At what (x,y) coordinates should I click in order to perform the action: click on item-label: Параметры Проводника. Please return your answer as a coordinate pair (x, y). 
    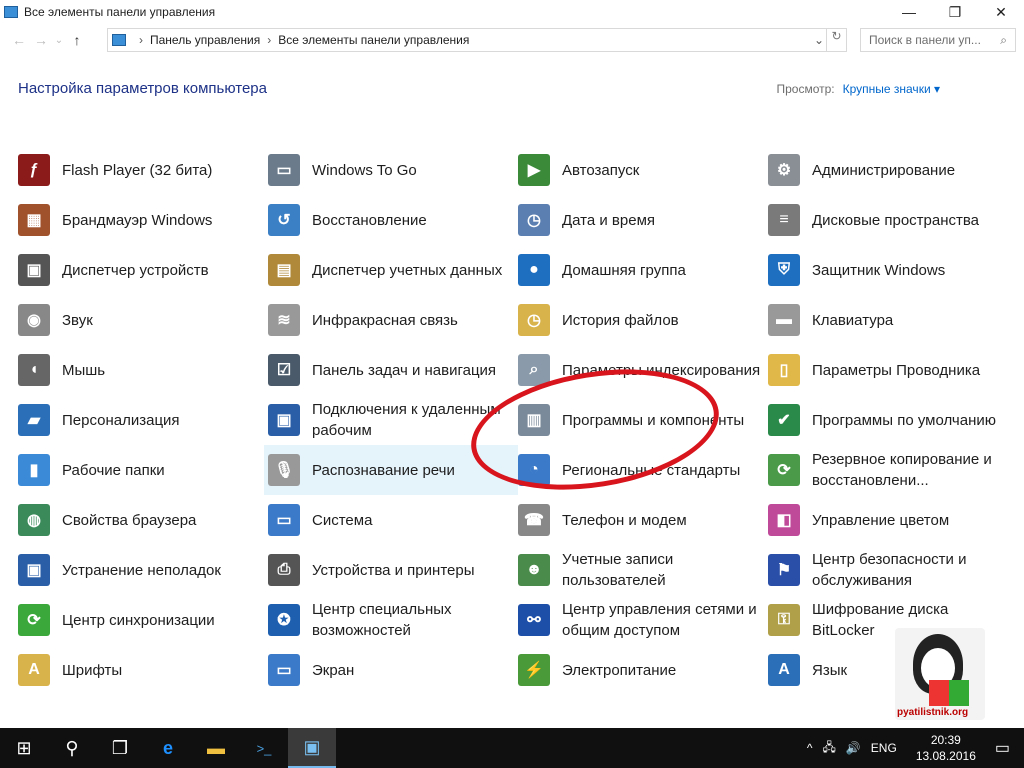
    Looking at the image, I should click on (896, 370).